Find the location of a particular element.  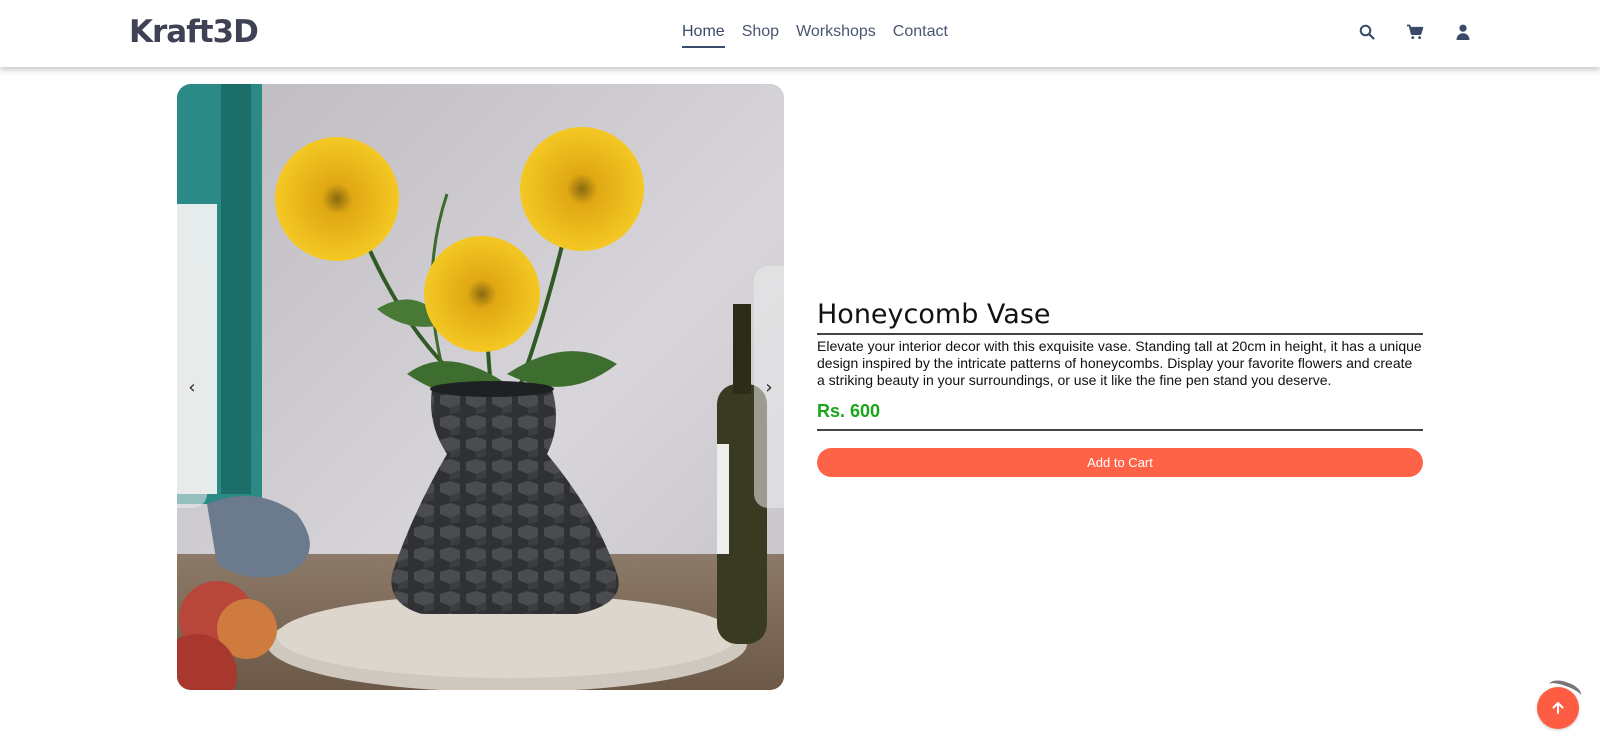

product-title: Honeycomb Vase is located at coordinates (934, 314).